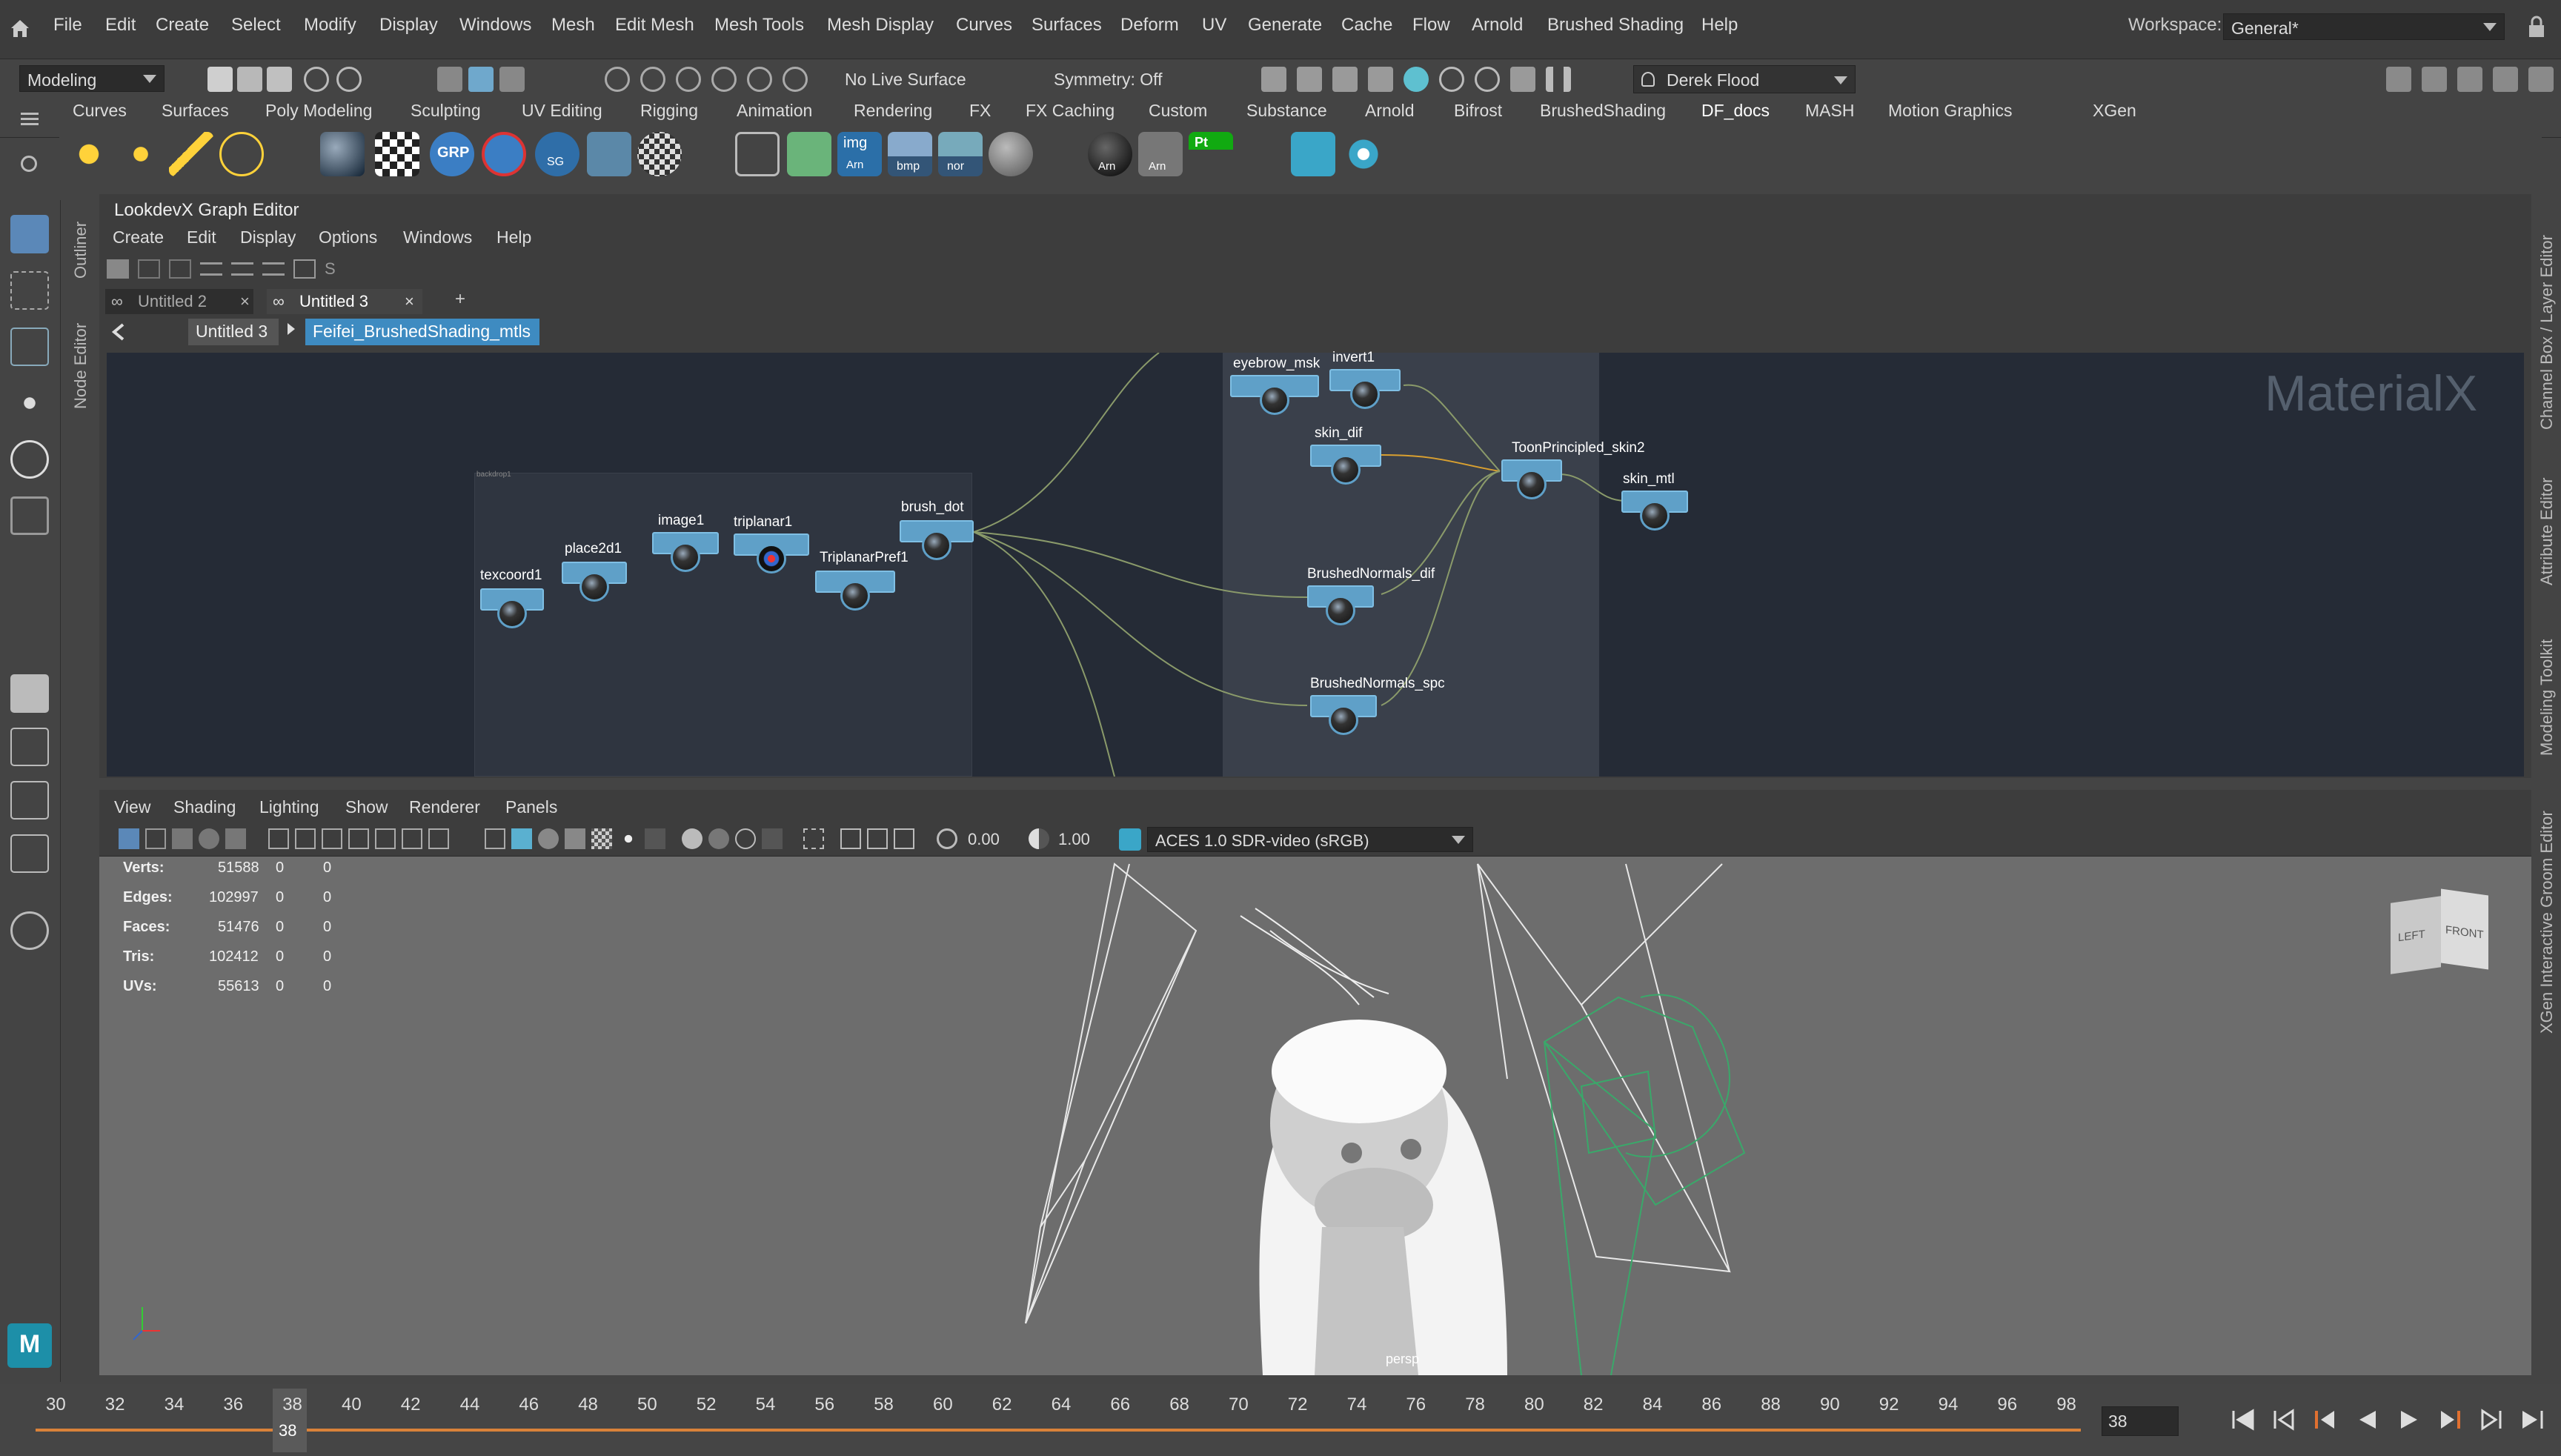 This screenshot has height=1456, width=2561. Describe the element at coordinates (2547, 922) in the screenshot. I see `xgen-groom-editor-tab: XGen Interactive Groom Editor` at that location.